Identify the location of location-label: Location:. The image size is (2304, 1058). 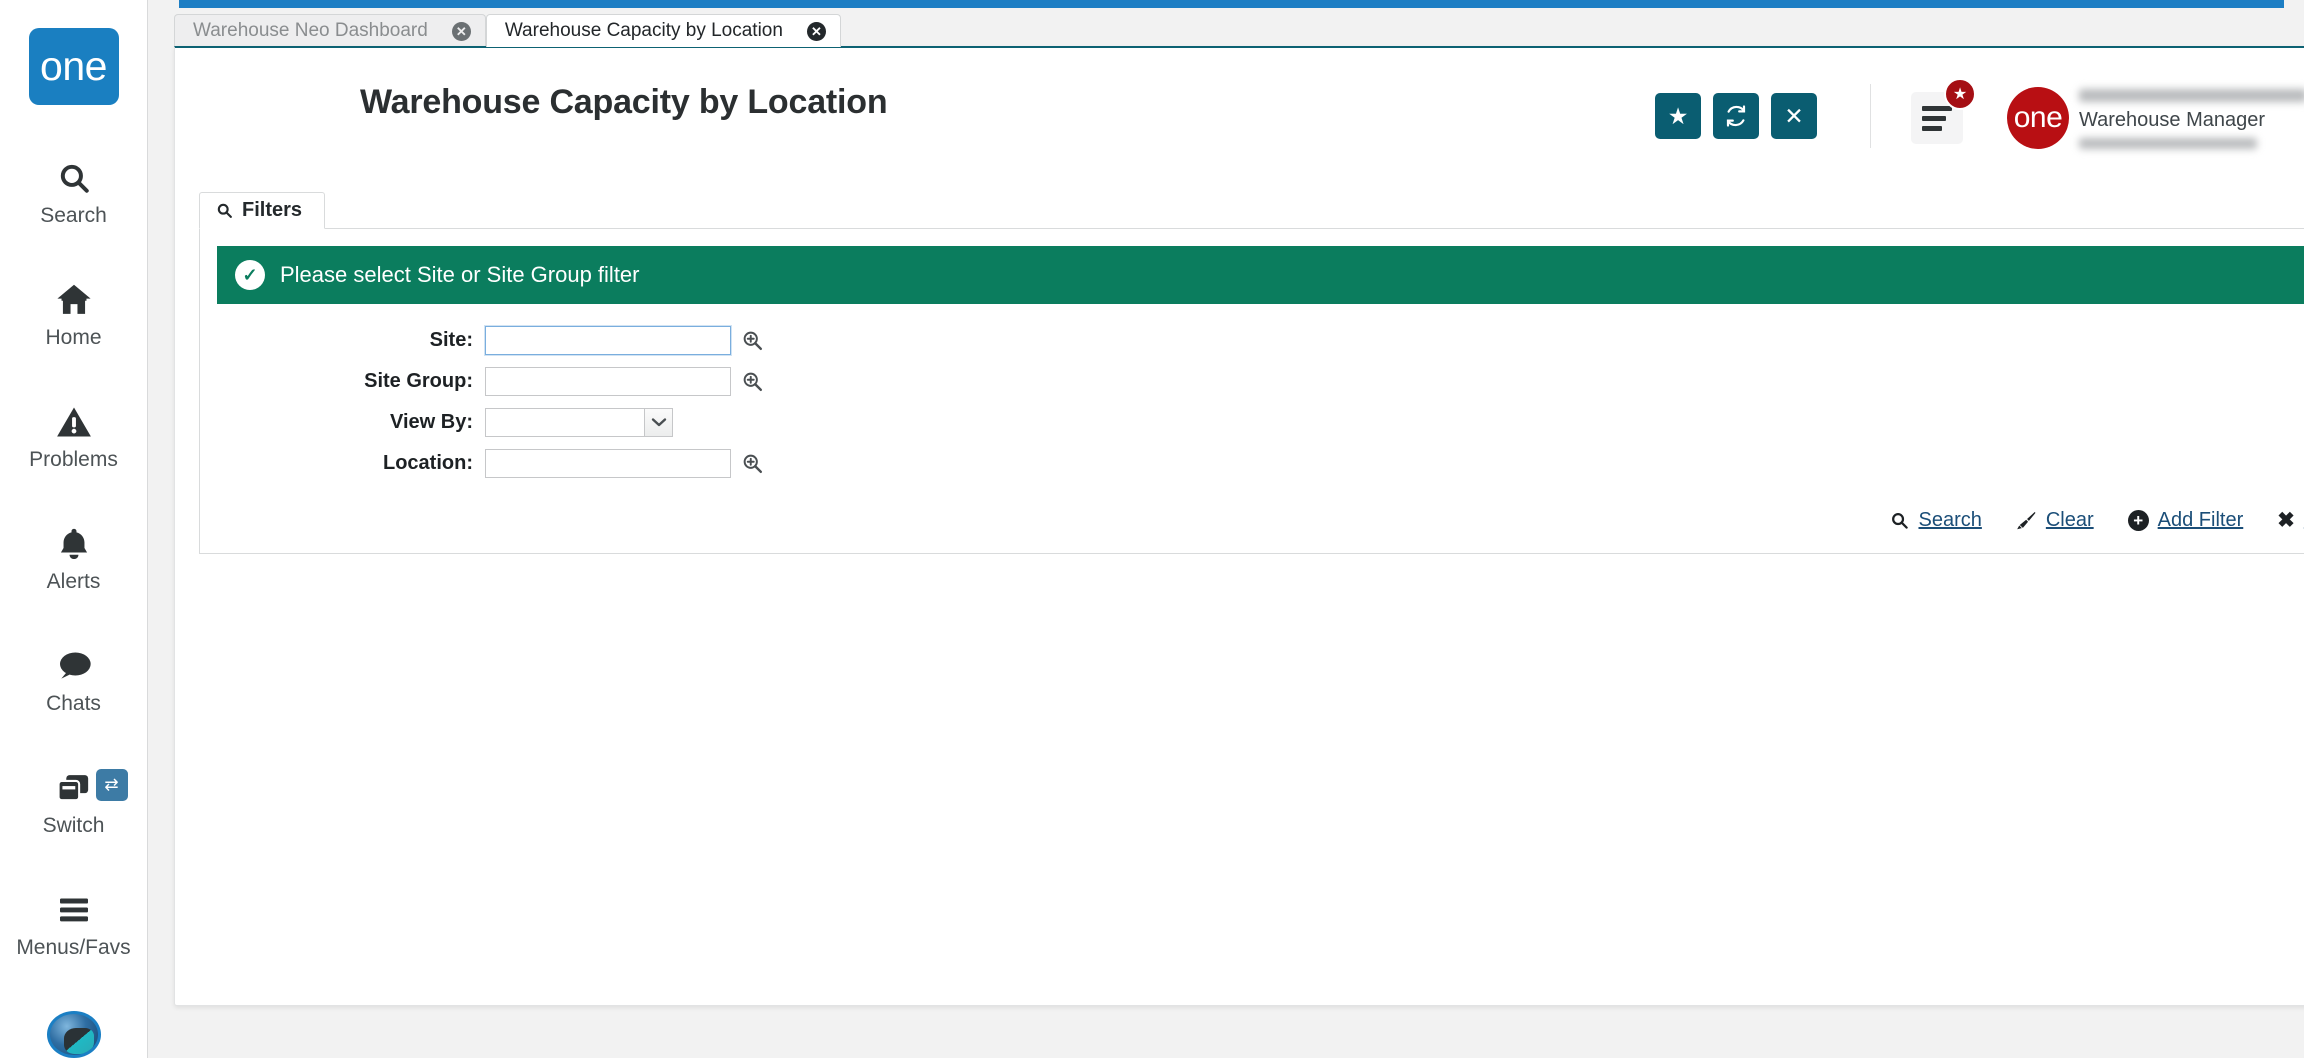
(428, 462).